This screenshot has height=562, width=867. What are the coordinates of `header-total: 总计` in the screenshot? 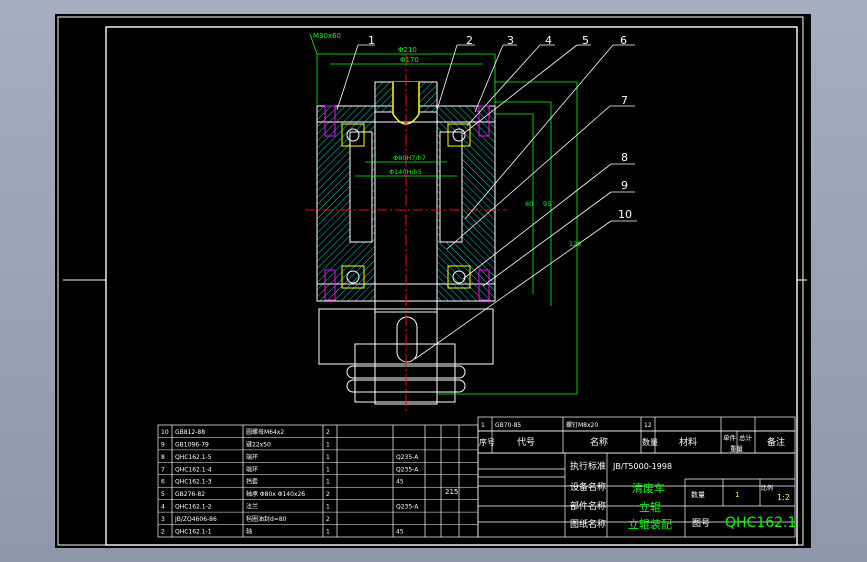 It's located at (746, 437).